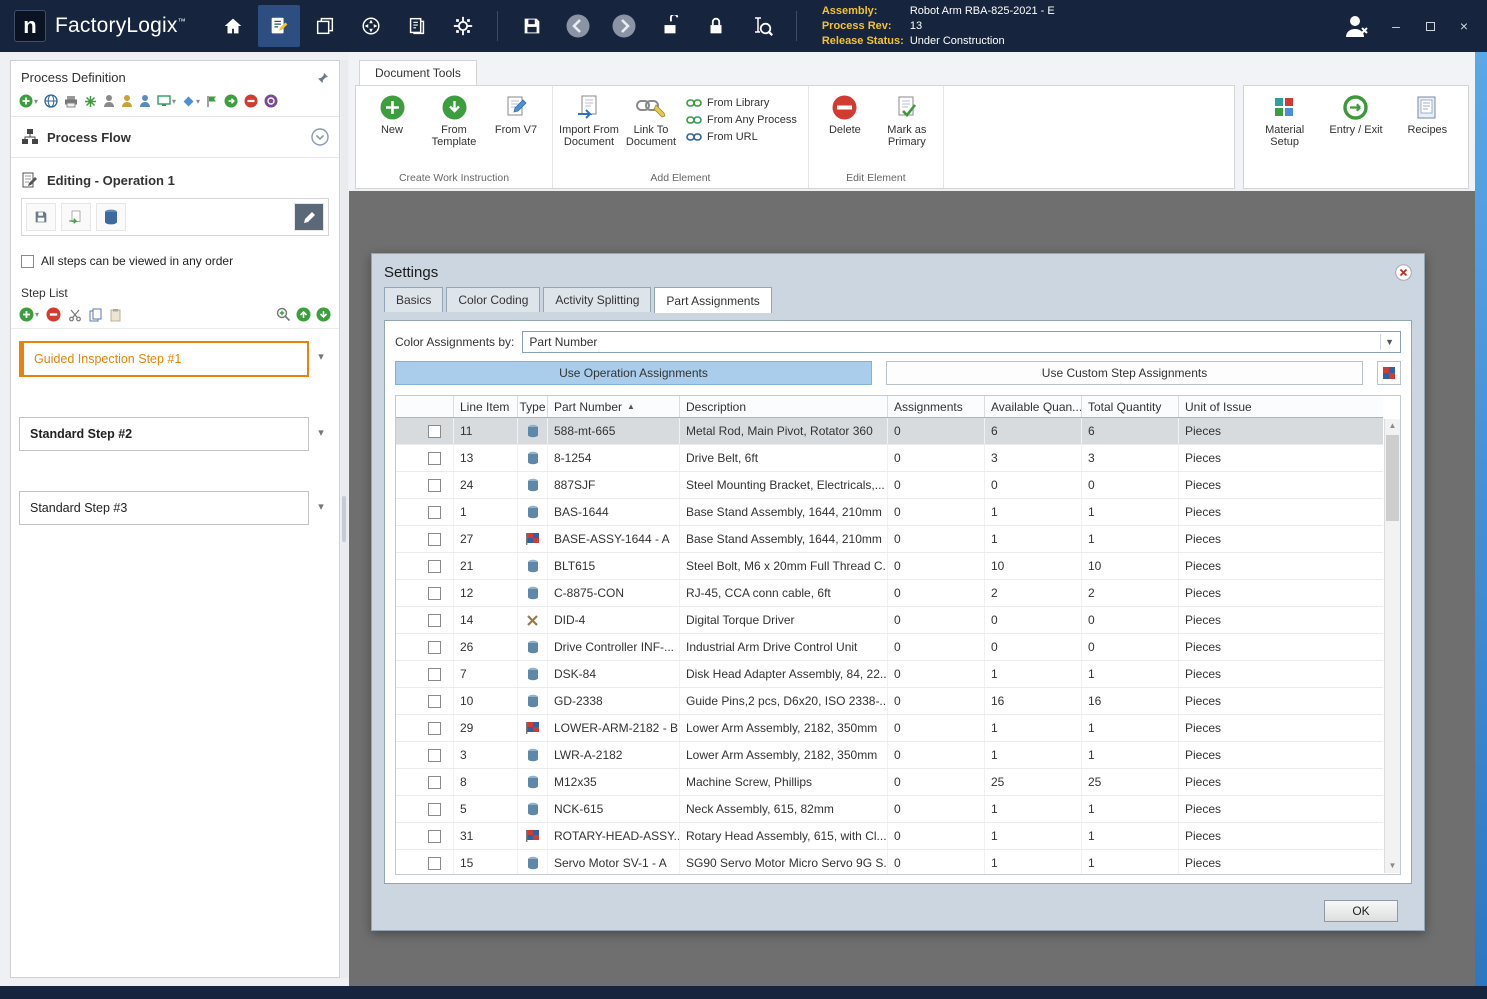  What do you see at coordinates (417, 26) in the screenshot?
I see `documents-button` at bounding box center [417, 26].